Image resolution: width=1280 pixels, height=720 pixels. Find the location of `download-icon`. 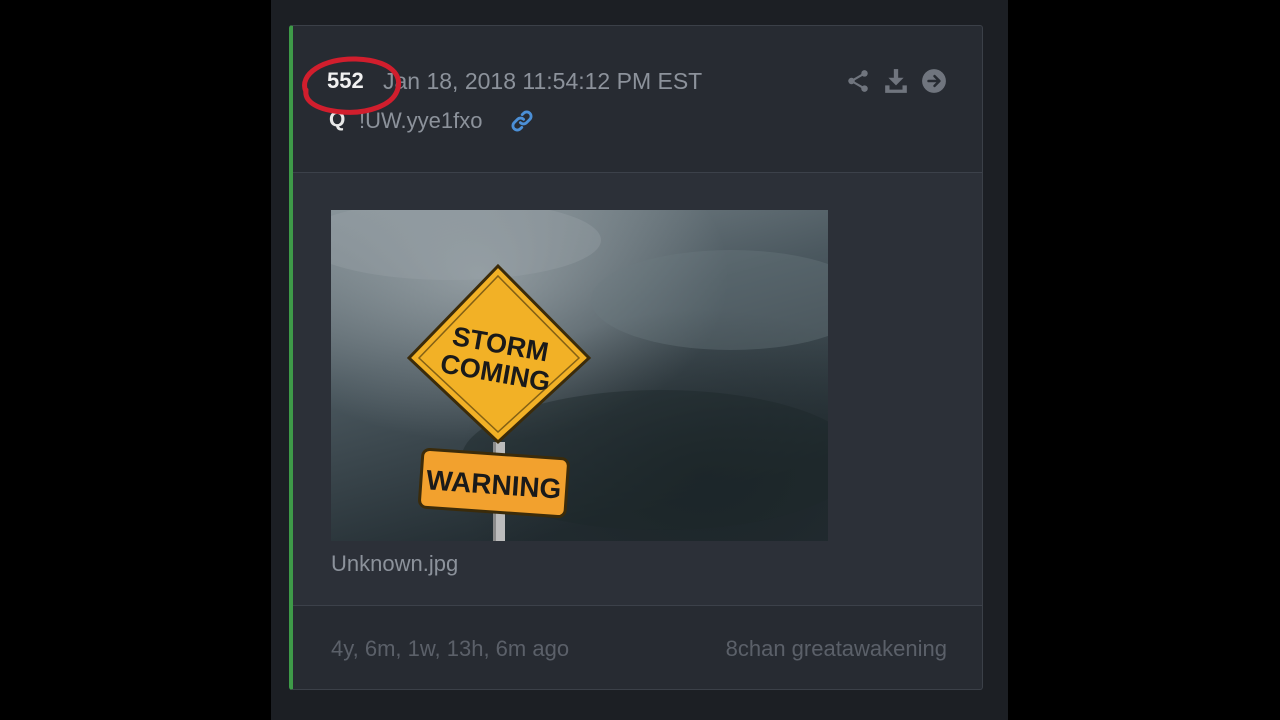

download-icon is located at coordinates (896, 81).